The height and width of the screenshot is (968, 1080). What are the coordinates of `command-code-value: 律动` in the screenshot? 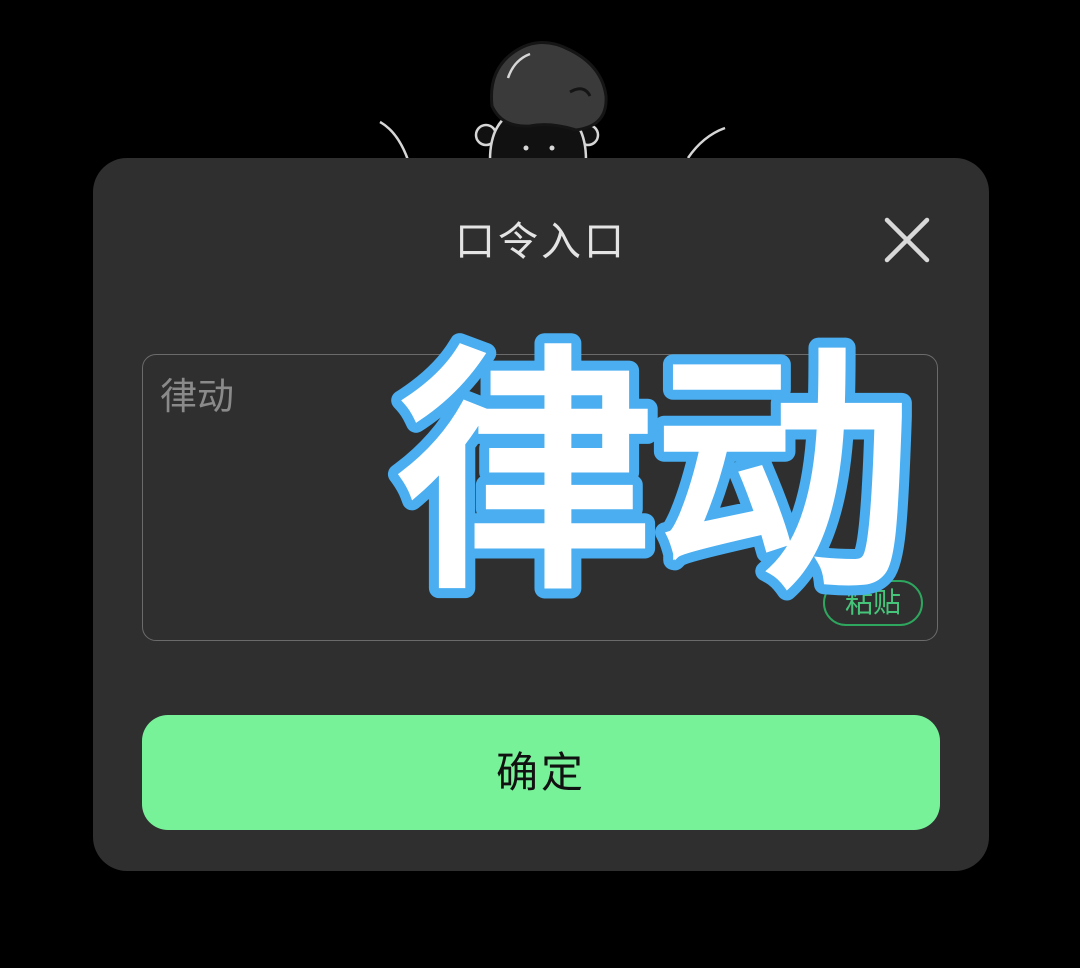 It's located at (197, 396).